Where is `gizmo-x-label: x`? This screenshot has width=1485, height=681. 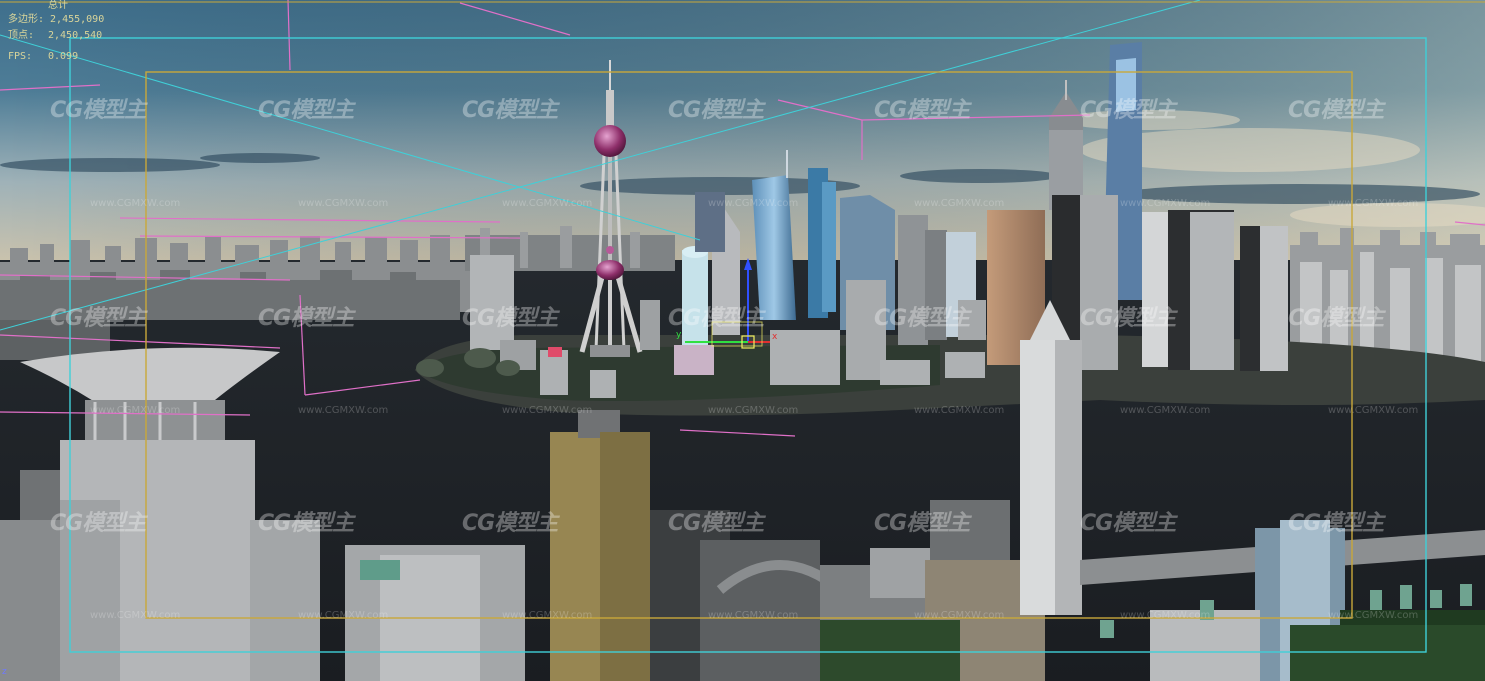 gizmo-x-label: x is located at coordinates (774, 337).